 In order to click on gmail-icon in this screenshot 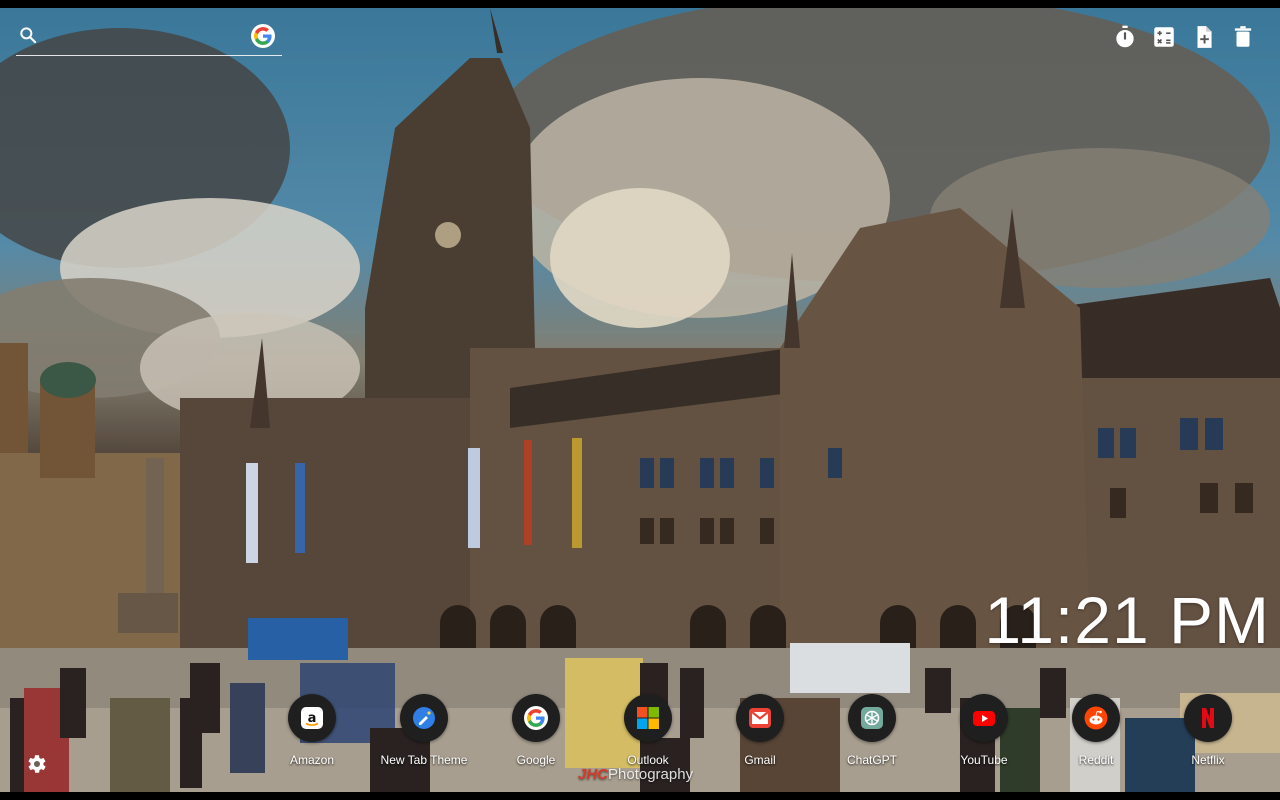, I will do `click(760, 718)`.